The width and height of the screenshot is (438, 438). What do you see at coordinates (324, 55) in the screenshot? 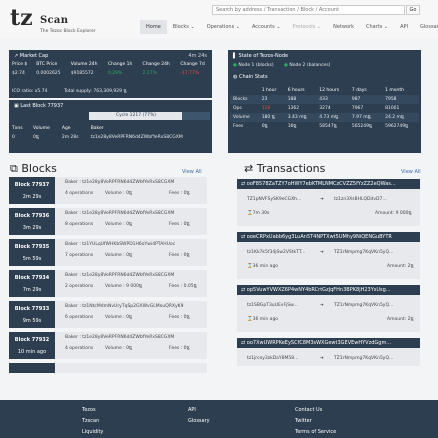
I see `network-header: ▌ State of Tezos-Node` at bounding box center [324, 55].